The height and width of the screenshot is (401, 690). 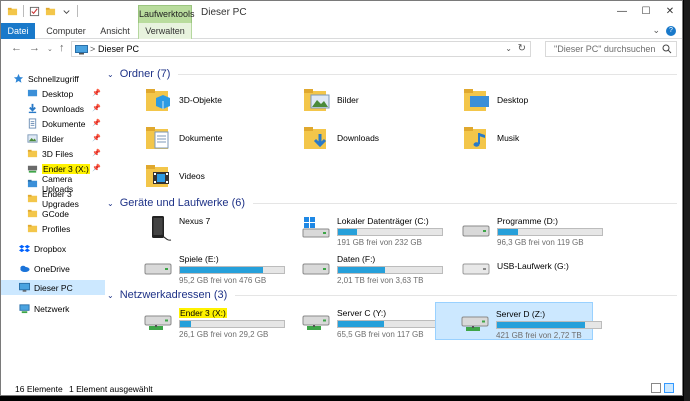 I want to click on star-icon, so click(x=18, y=78).